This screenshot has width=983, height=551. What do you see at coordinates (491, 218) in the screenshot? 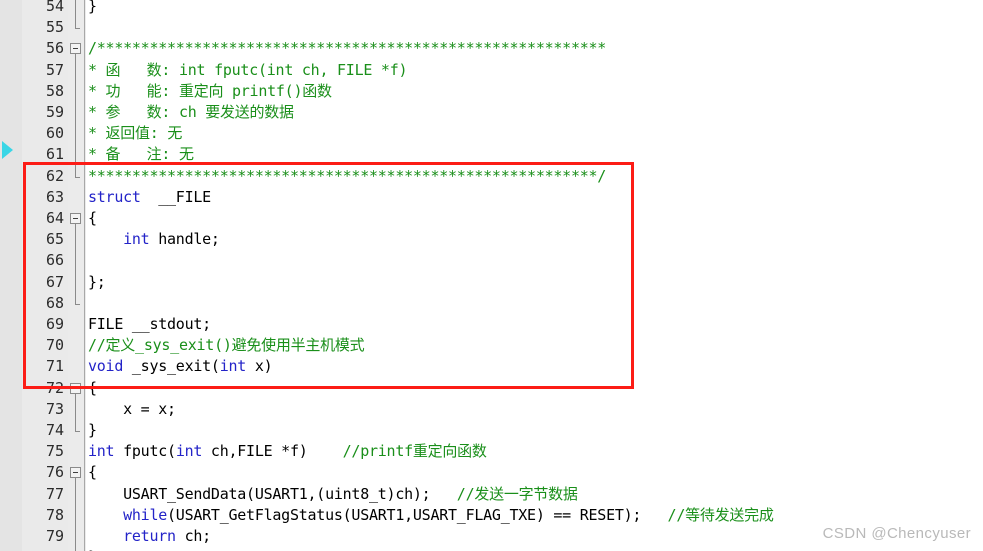
I see `code-line-64: 64 {` at bounding box center [491, 218].